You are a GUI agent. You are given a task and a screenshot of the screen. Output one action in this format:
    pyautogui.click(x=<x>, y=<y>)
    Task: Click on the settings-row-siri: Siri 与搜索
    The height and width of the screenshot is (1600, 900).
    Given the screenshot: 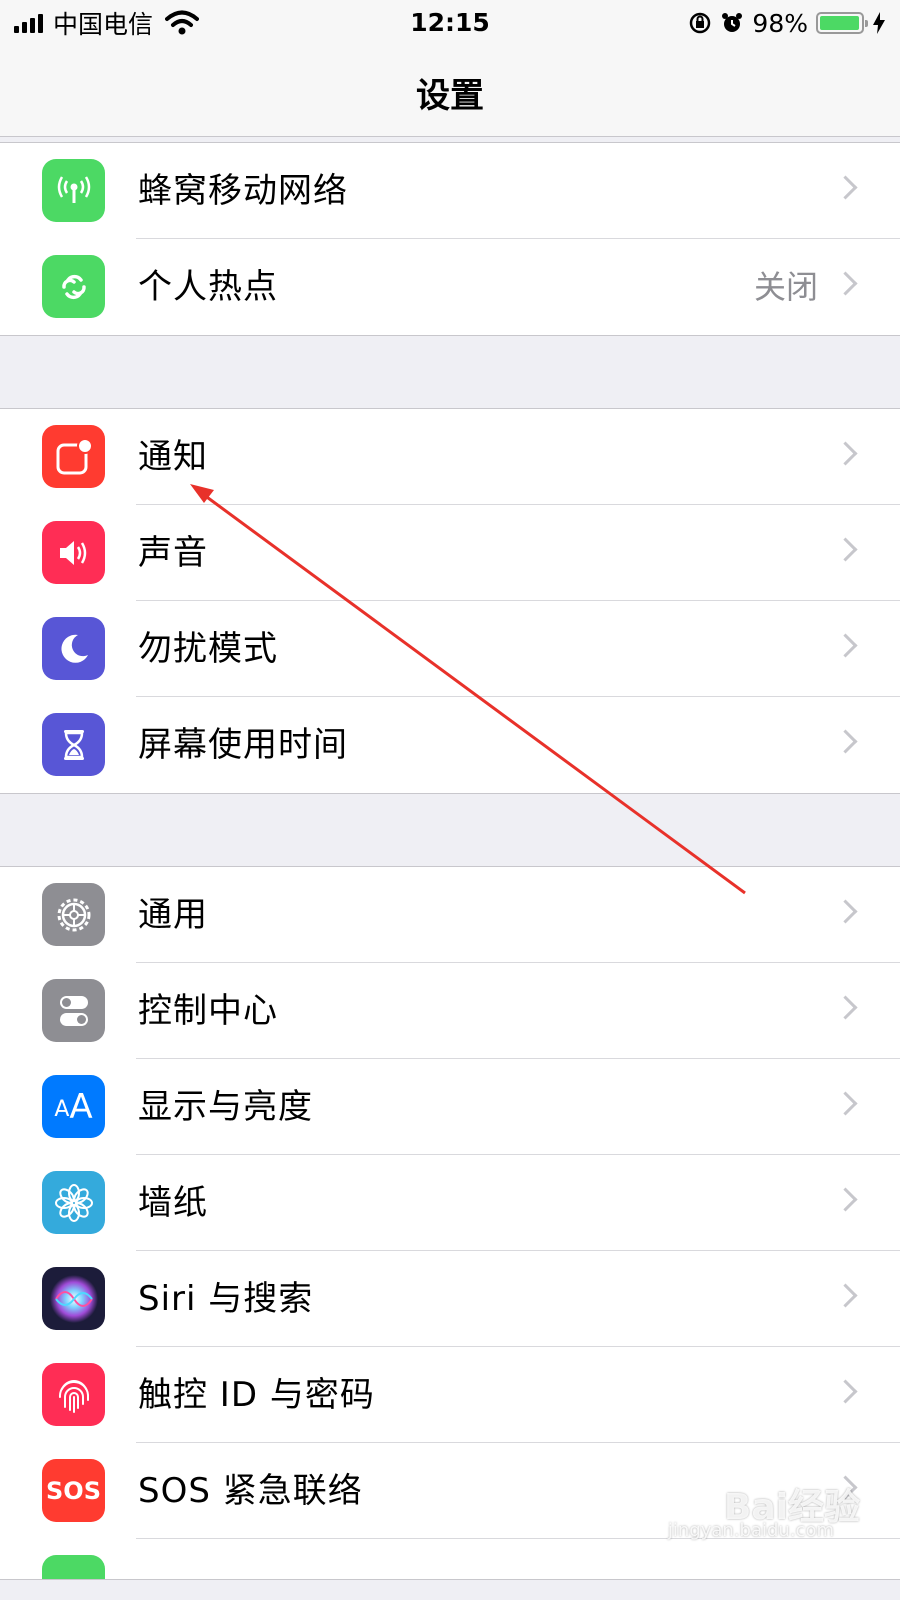 What is the action you would take?
    pyautogui.click(x=450, y=1299)
    